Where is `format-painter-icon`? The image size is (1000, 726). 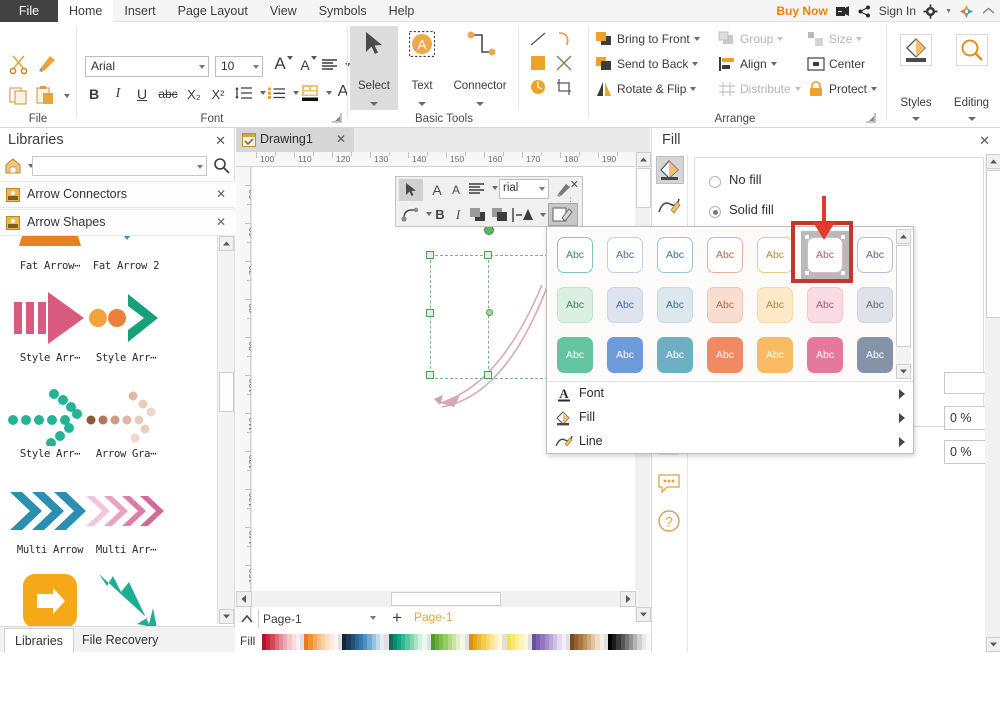
format-painter-icon is located at coordinates (48, 64).